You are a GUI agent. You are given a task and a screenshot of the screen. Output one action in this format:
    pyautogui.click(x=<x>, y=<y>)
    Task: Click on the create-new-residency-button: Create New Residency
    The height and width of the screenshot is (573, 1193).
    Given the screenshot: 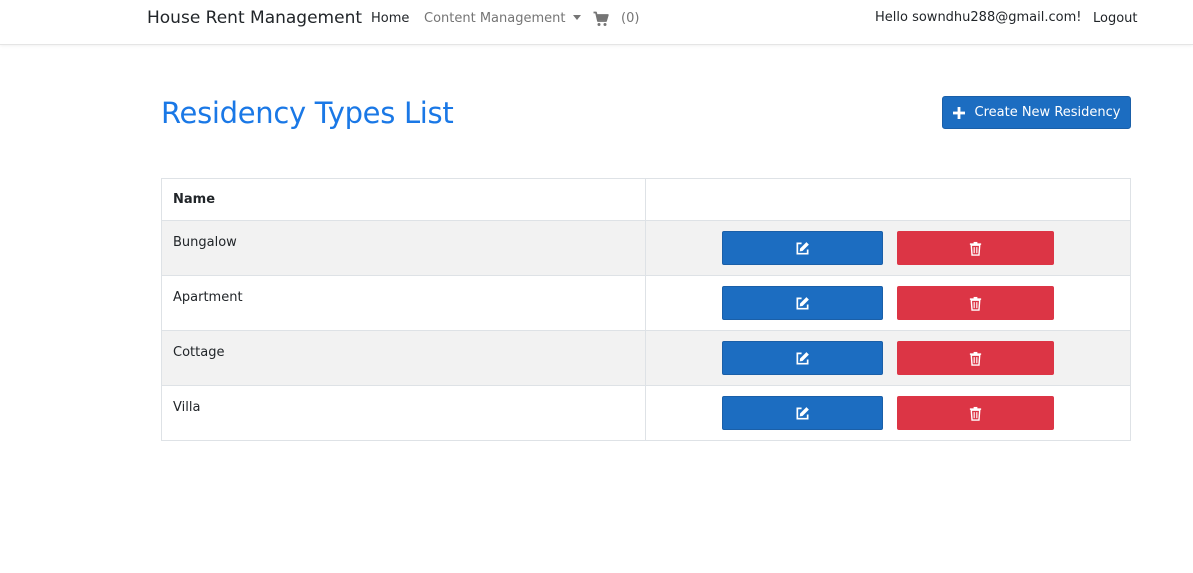 What is the action you would take?
    pyautogui.click(x=1036, y=112)
    